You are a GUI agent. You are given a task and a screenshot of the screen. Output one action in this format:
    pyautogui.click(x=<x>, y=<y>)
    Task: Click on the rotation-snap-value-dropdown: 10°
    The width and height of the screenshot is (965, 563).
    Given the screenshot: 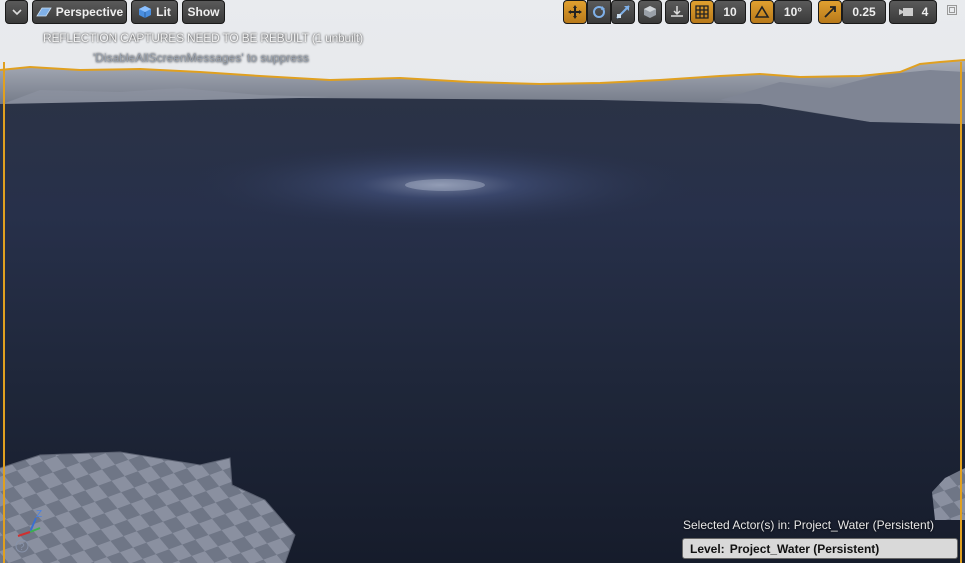 What is the action you would take?
    pyautogui.click(x=793, y=12)
    